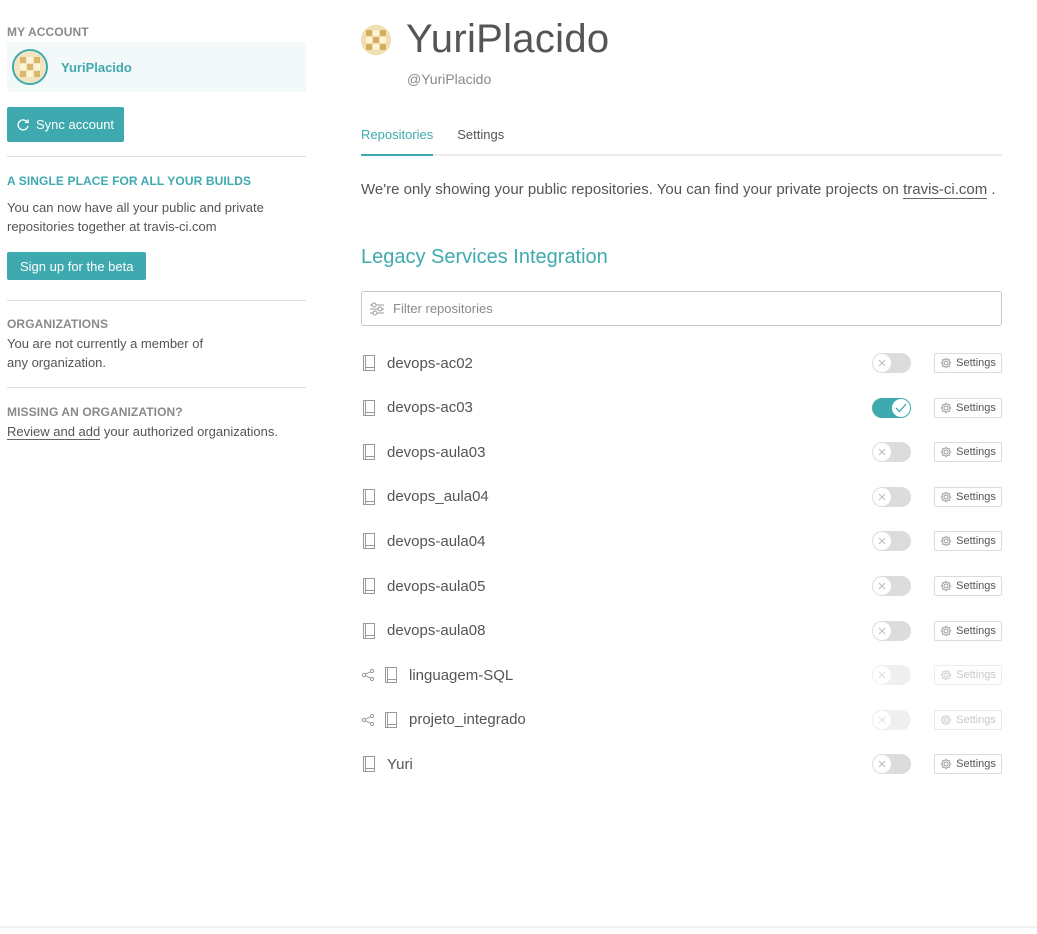  I want to click on avatar, so click(30, 67).